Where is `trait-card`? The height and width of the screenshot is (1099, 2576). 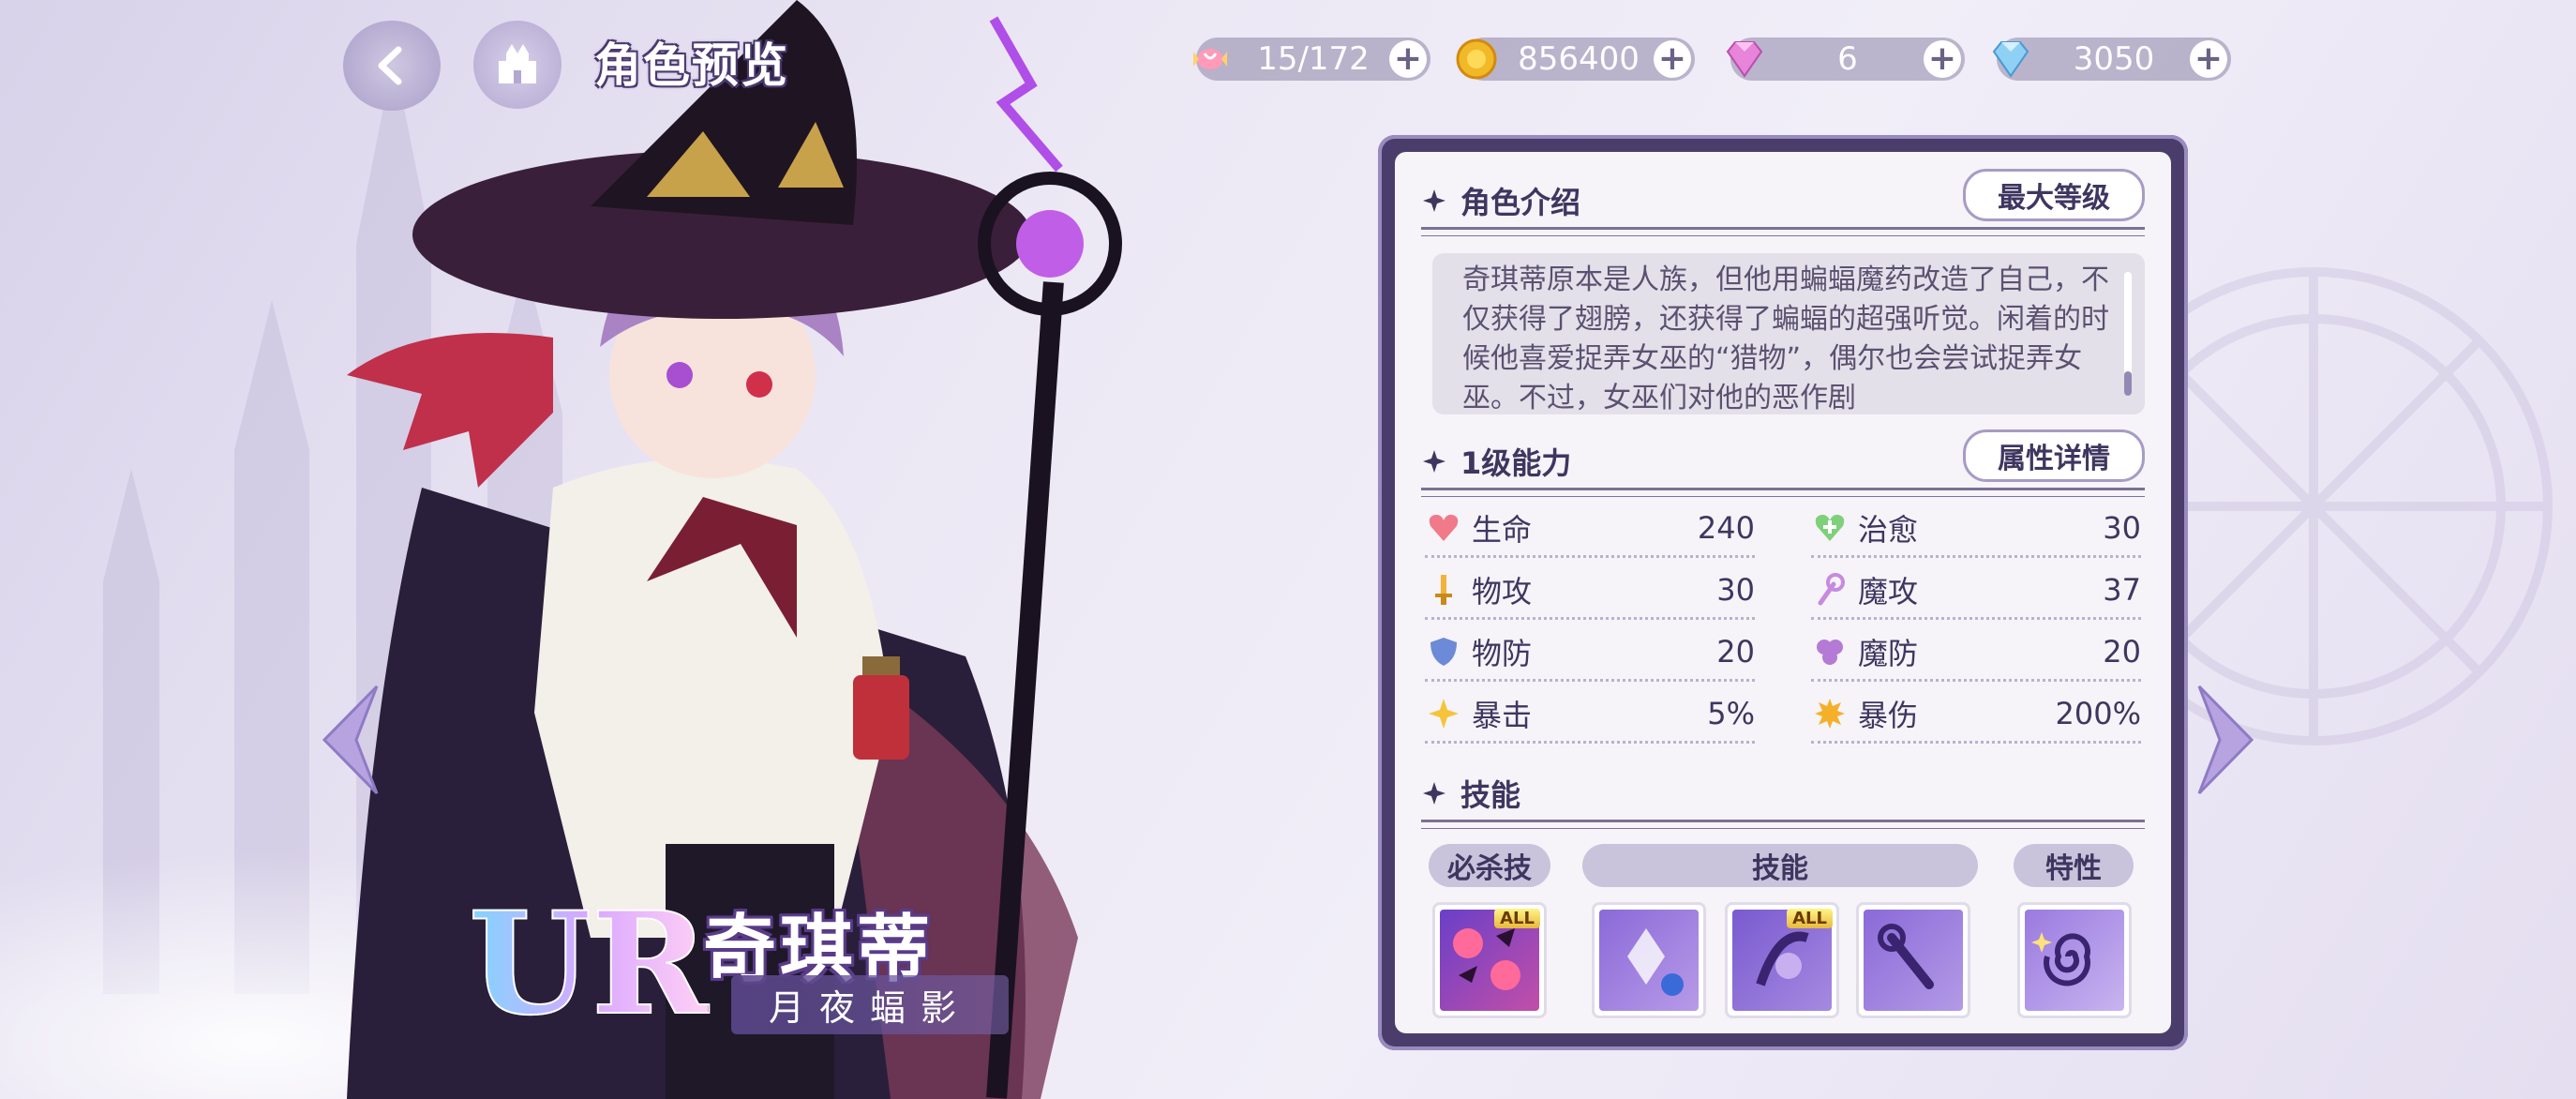
trait-card is located at coordinates (2074, 960).